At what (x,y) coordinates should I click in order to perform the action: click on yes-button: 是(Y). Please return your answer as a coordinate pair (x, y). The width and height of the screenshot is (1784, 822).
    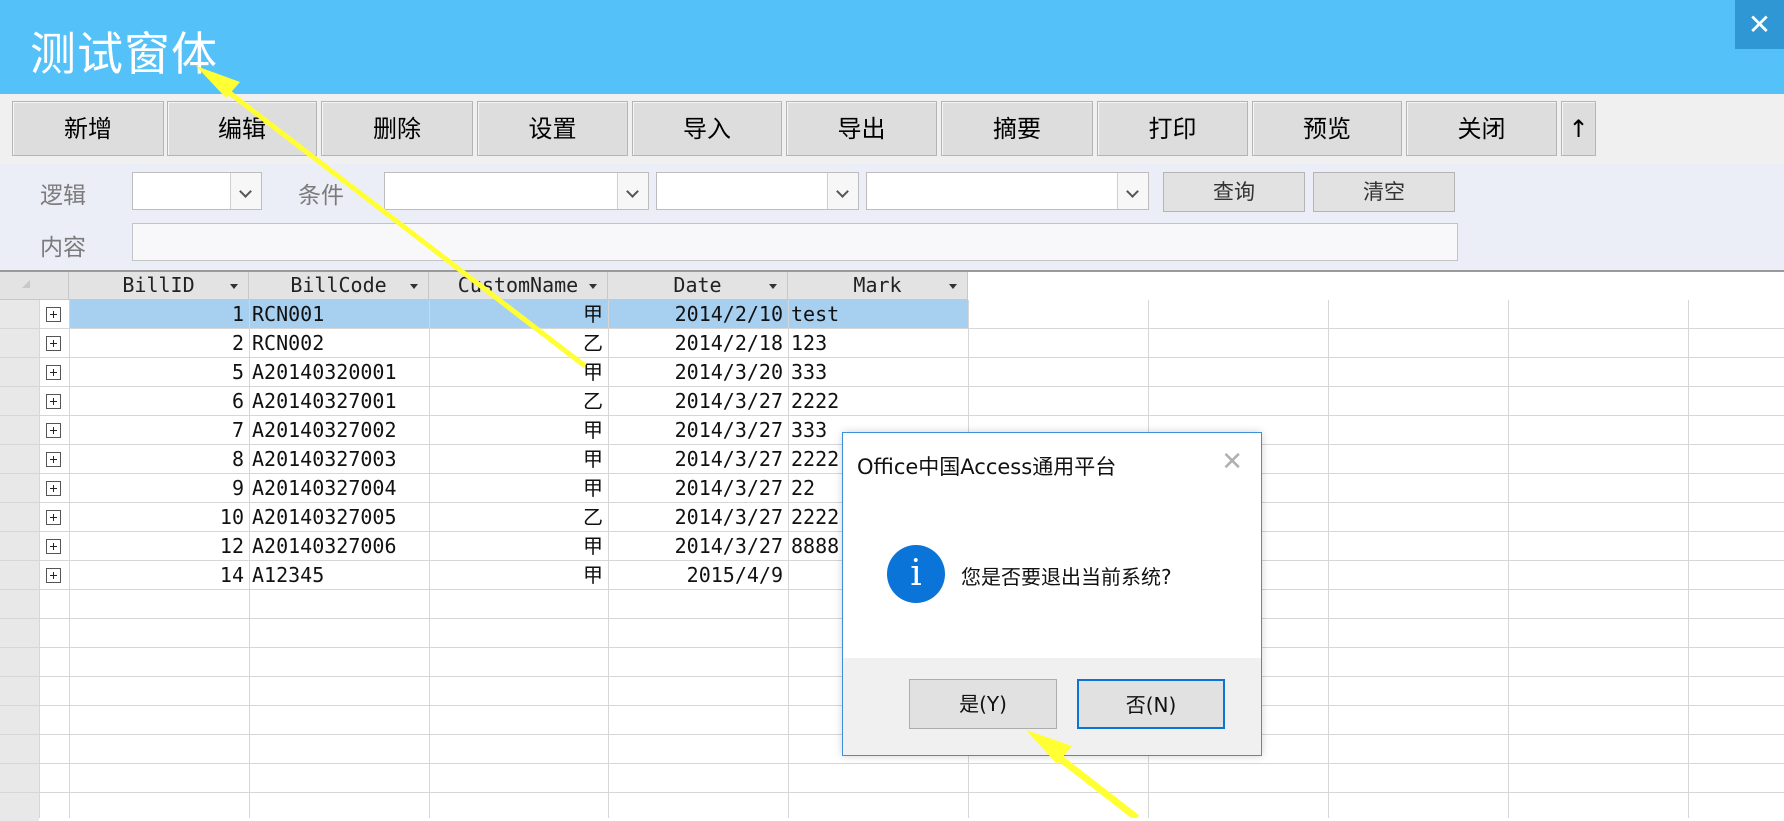
    Looking at the image, I should click on (983, 704).